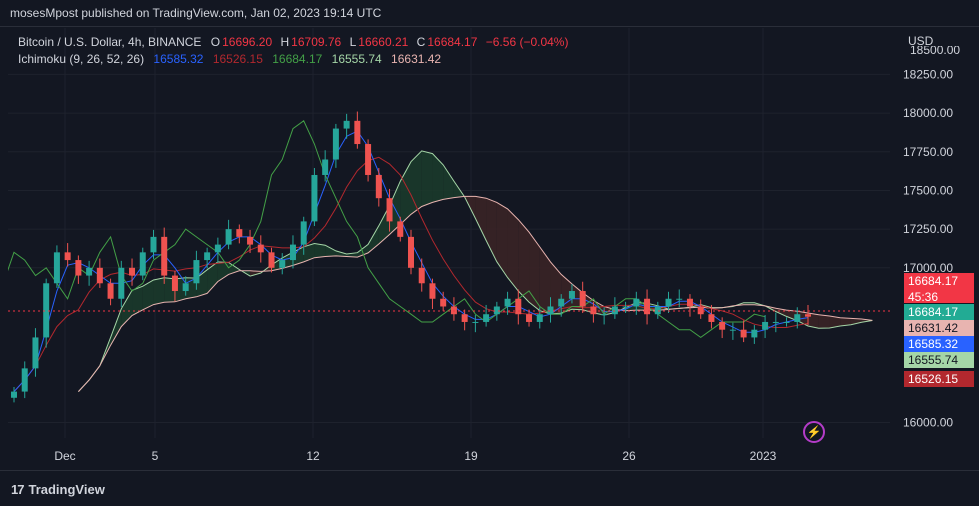  Describe the element at coordinates (66, 489) in the screenshot. I see `brand-name: TradingView` at that location.